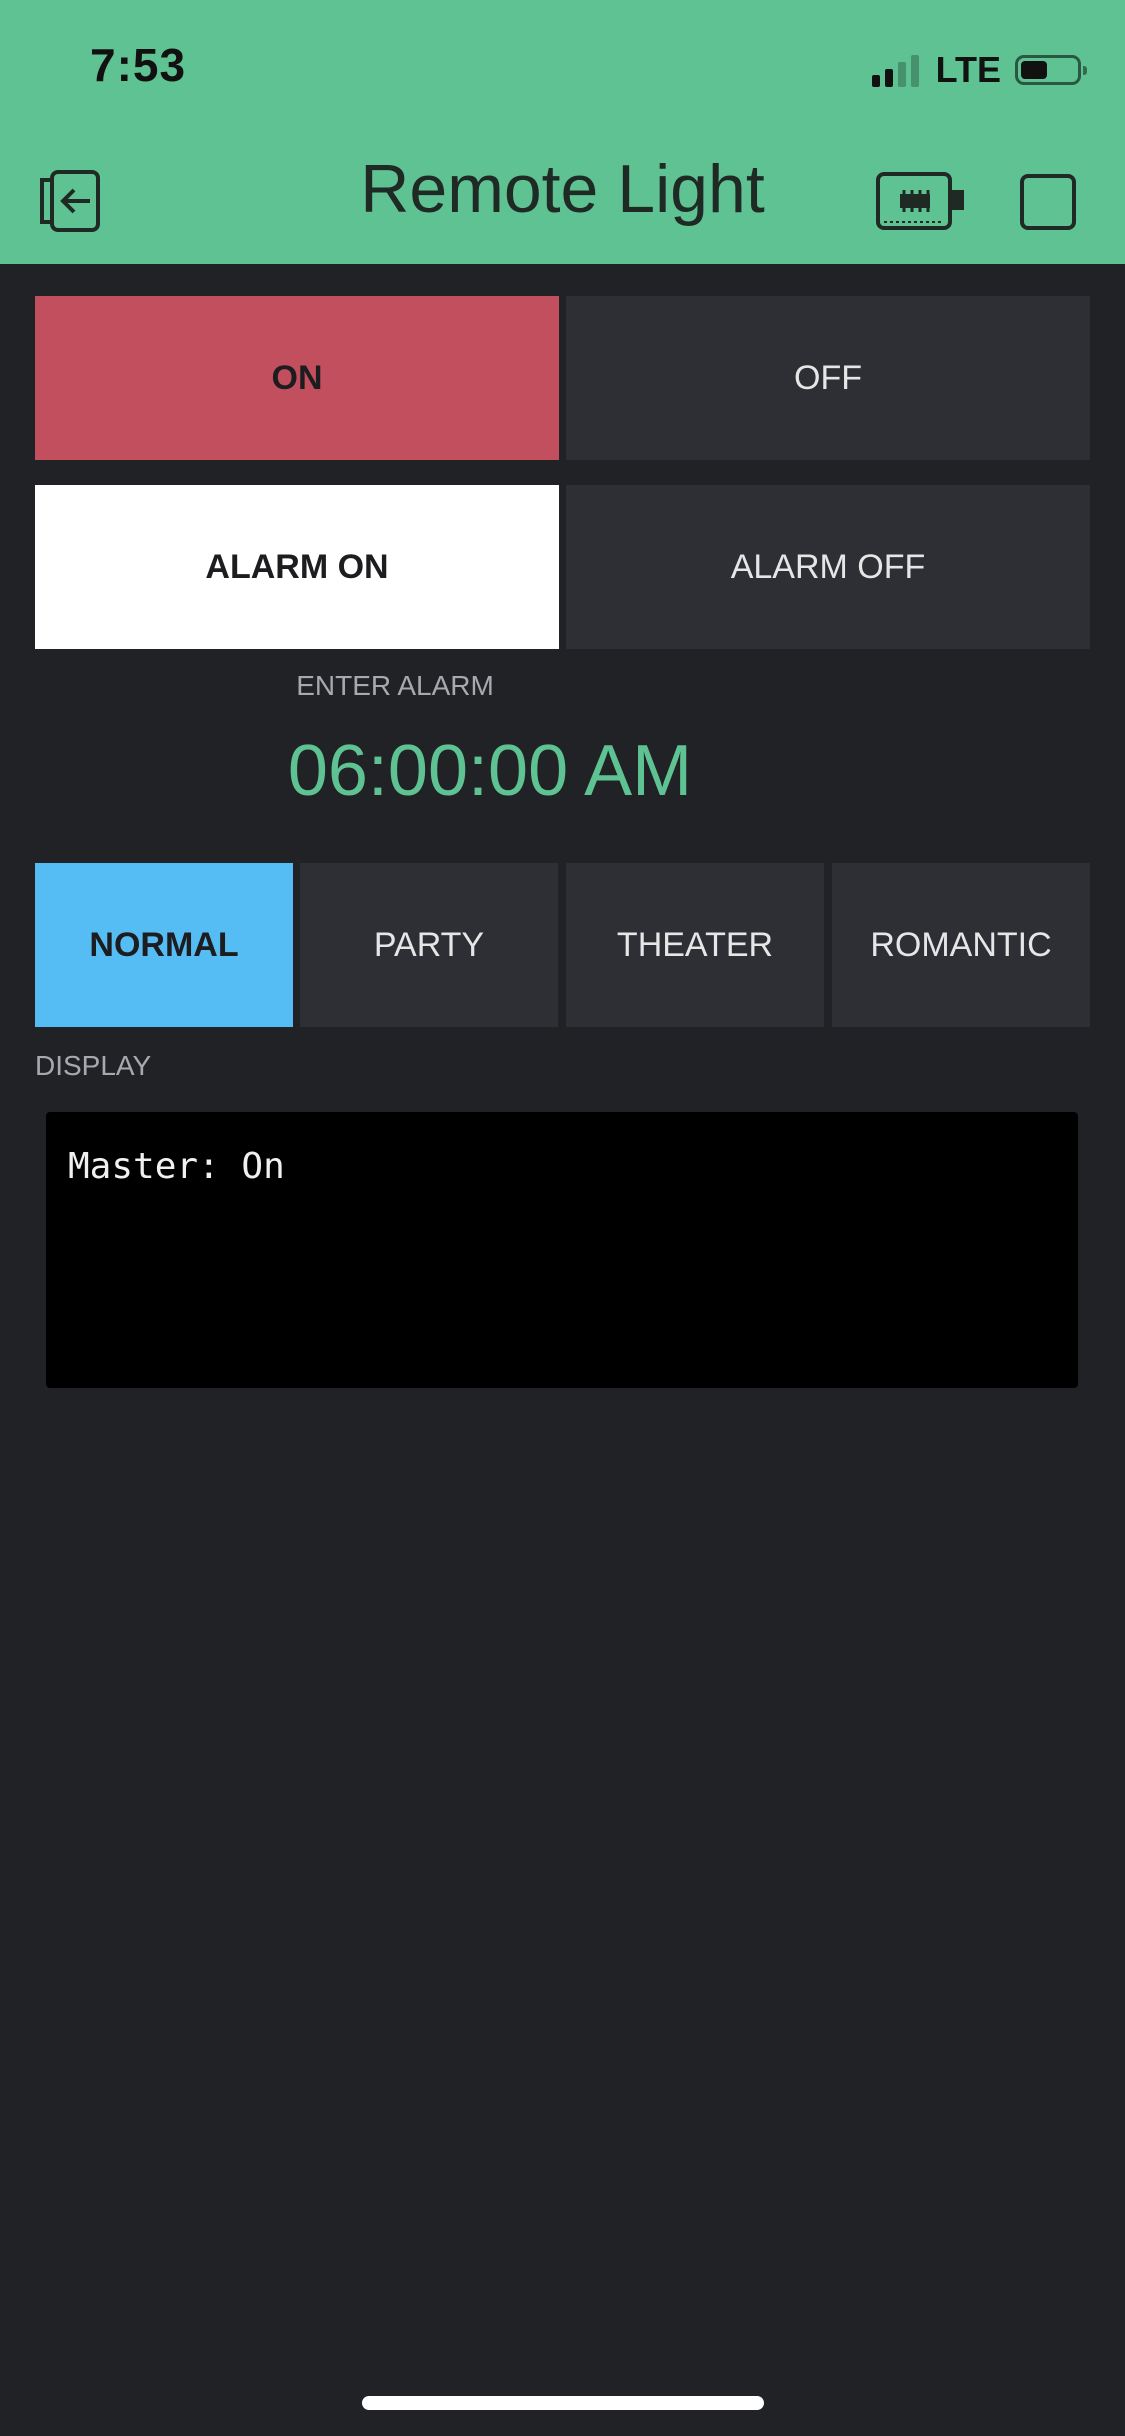  I want to click on mode-normal-button: NORMAL, so click(164, 945).